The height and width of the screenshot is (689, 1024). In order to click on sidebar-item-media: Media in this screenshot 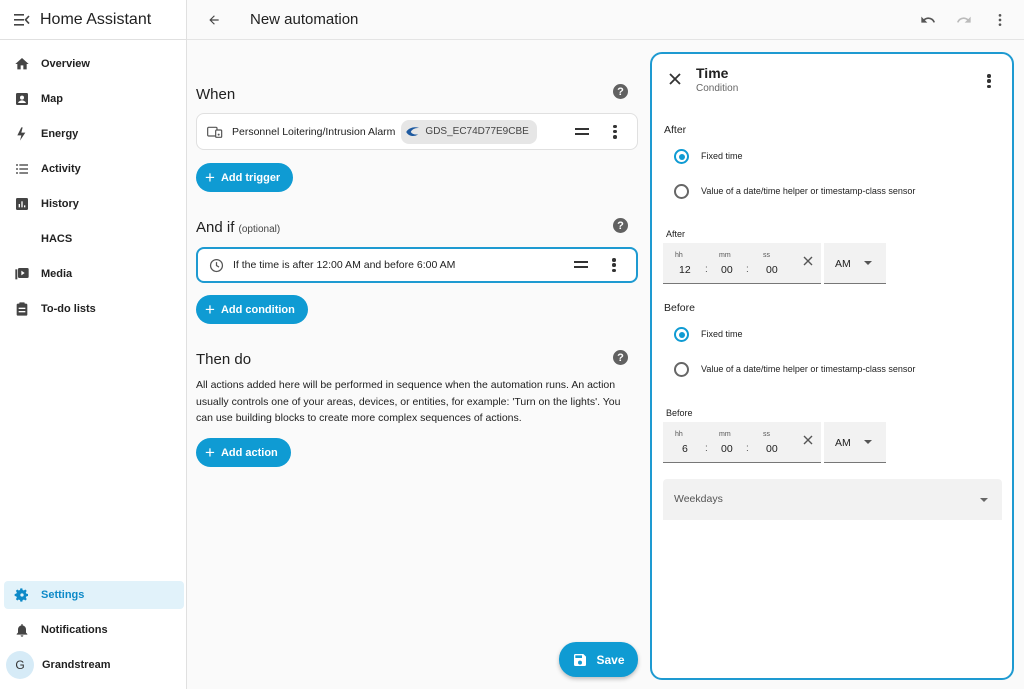, I will do `click(94, 274)`.